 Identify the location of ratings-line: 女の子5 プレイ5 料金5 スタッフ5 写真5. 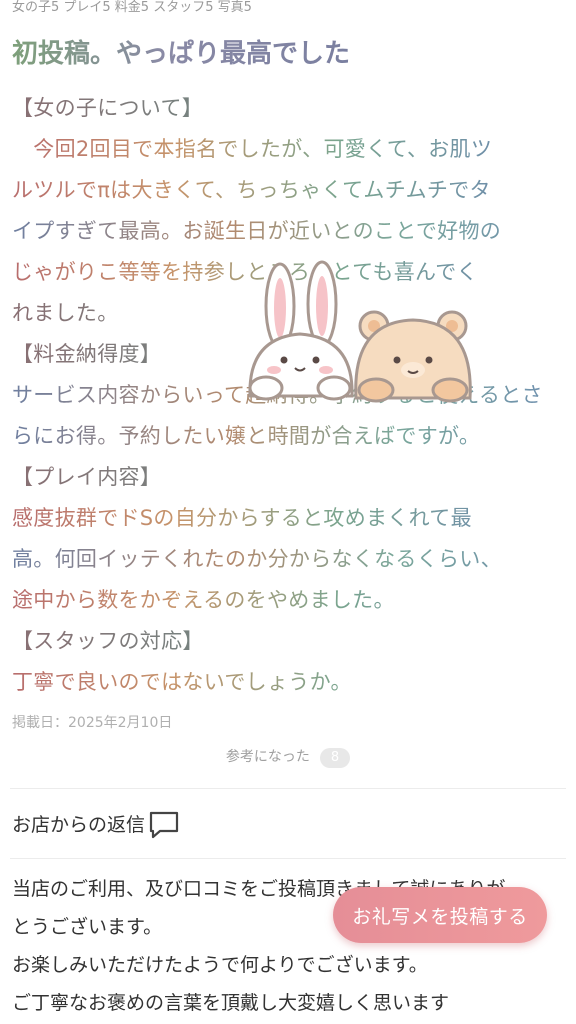
(132, 7).